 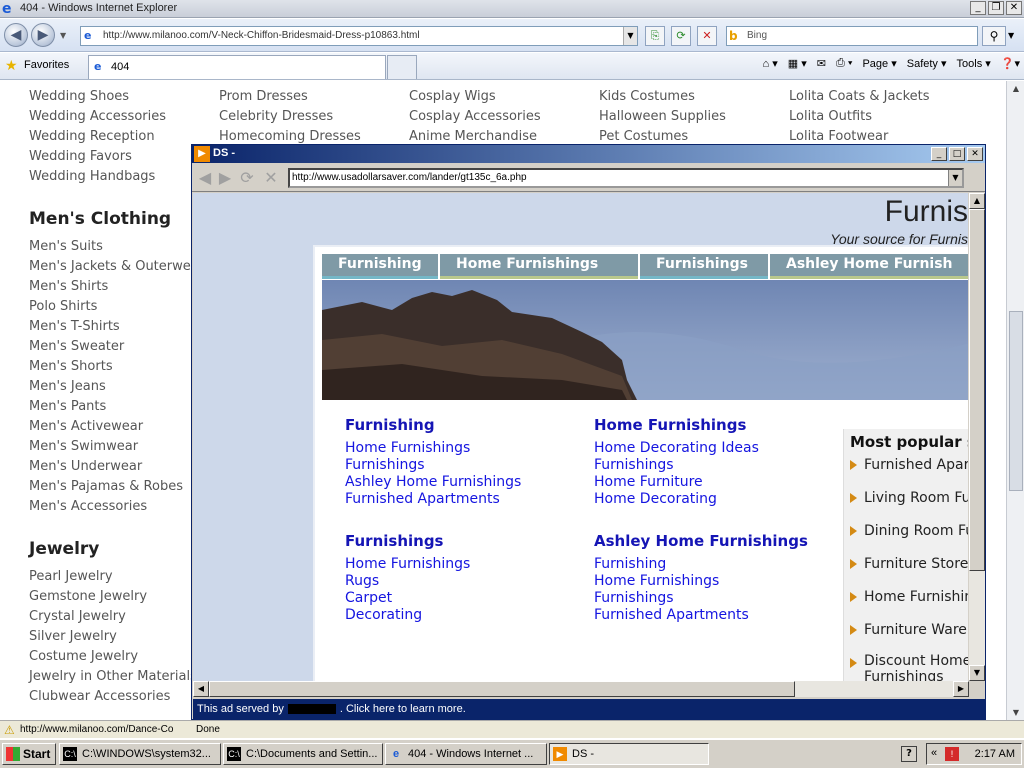 What do you see at coordinates (29, 754) in the screenshot?
I see `start-button: Start` at bounding box center [29, 754].